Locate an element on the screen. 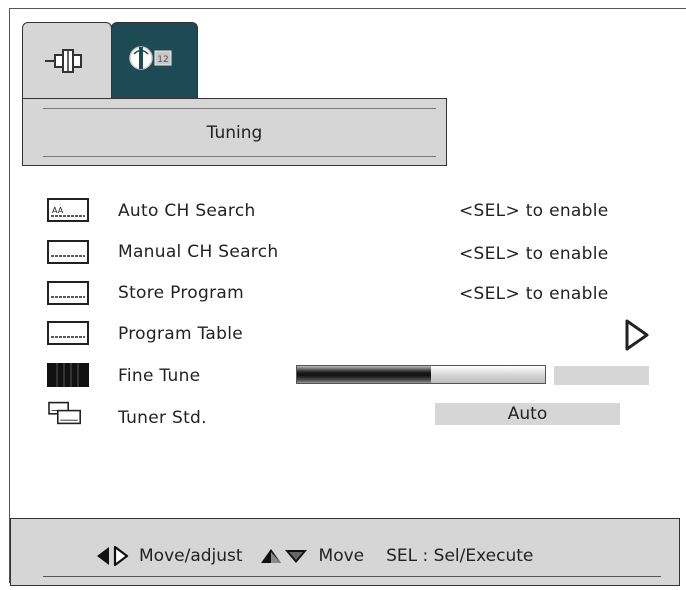 This screenshot has width=686, height=590. program-table-label: Program Table is located at coordinates (180, 334).